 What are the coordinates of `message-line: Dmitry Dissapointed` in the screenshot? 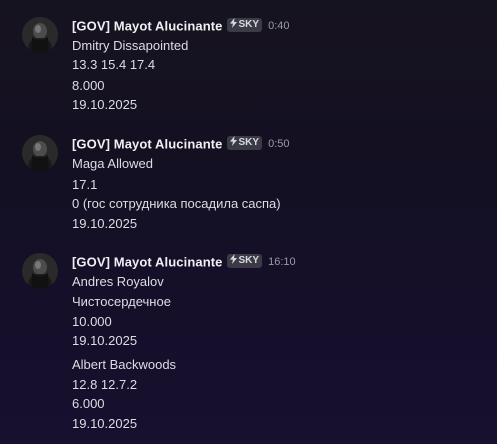 It's located at (130, 45).